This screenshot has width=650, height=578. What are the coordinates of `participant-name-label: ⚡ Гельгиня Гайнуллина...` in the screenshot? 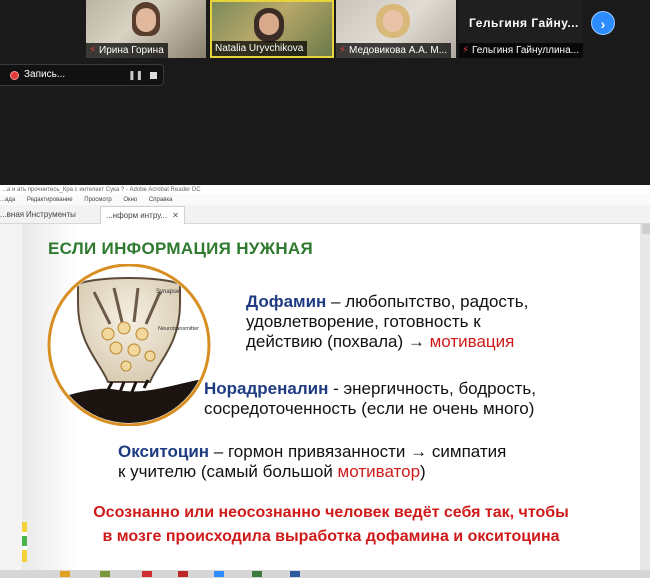 It's located at (521, 50).